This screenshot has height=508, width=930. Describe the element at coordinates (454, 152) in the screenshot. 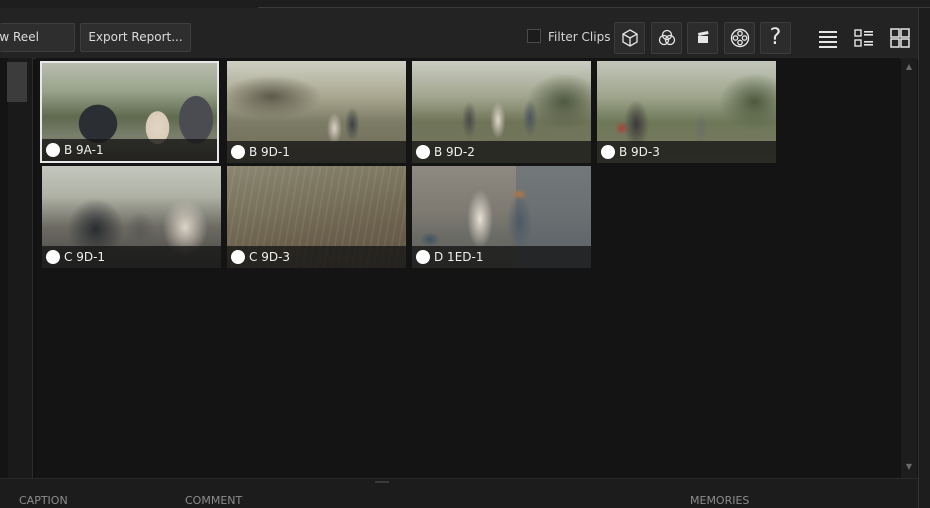

I see `clip-label: B 9D-2` at that location.